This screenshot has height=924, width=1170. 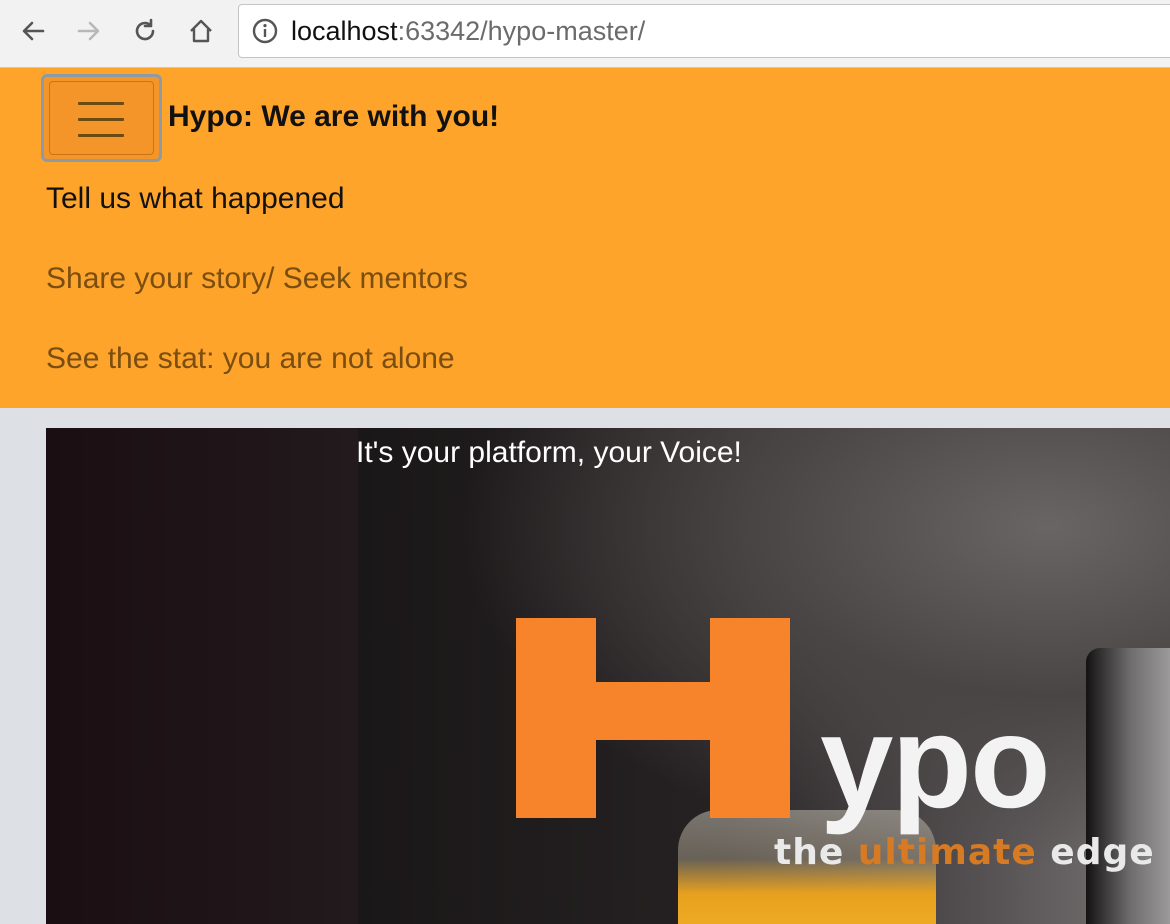 I want to click on laptop-screen-graphic, so click(x=1128, y=786).